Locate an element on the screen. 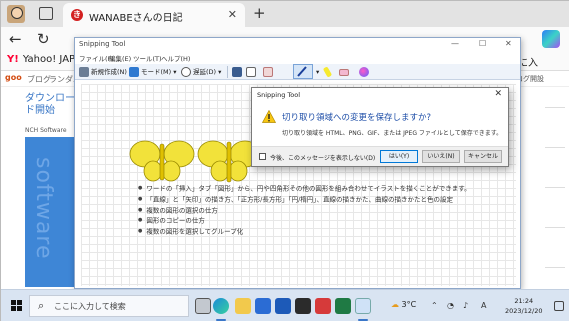  dialog-title: Snipping Tool is located at coordinates (279, 95).